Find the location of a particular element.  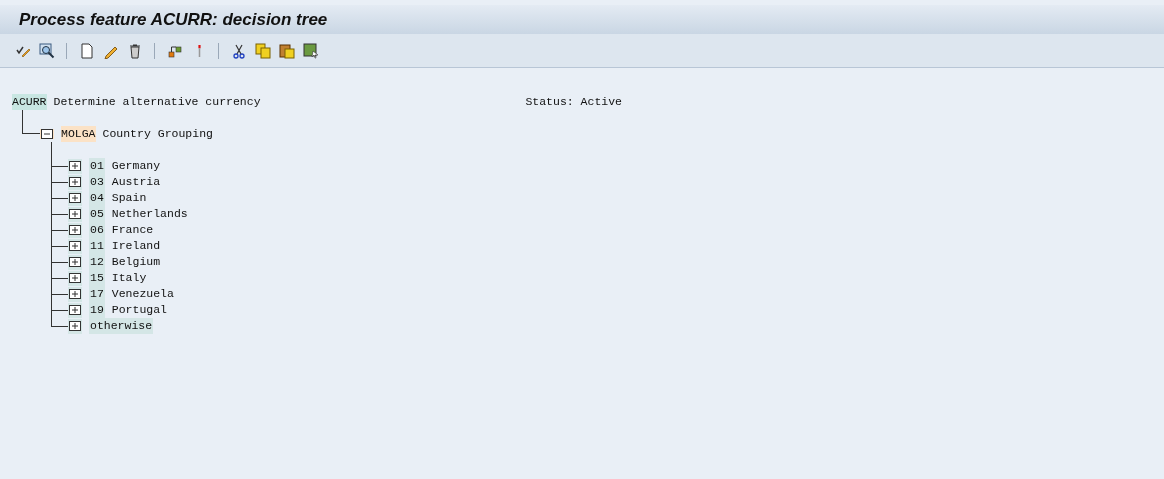

node-text: Italy is located at coordinates (129, 278).